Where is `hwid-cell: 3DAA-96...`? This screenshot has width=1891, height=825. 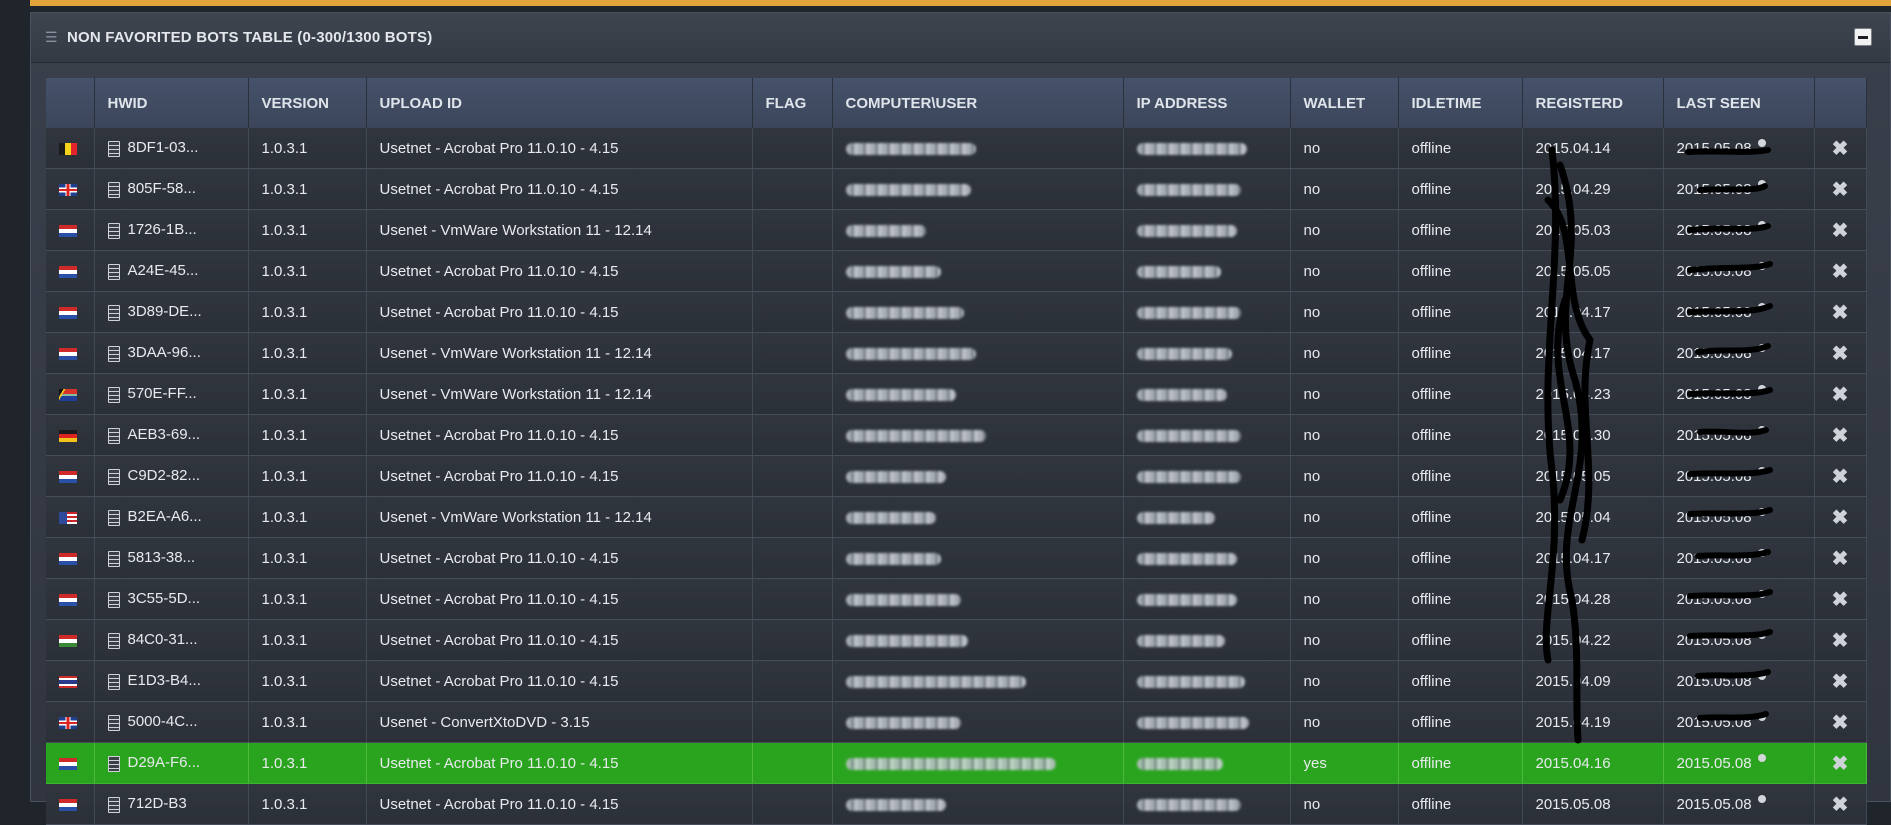 hwid-cell: 3DAA-96... is located at coordinates (171, 353).